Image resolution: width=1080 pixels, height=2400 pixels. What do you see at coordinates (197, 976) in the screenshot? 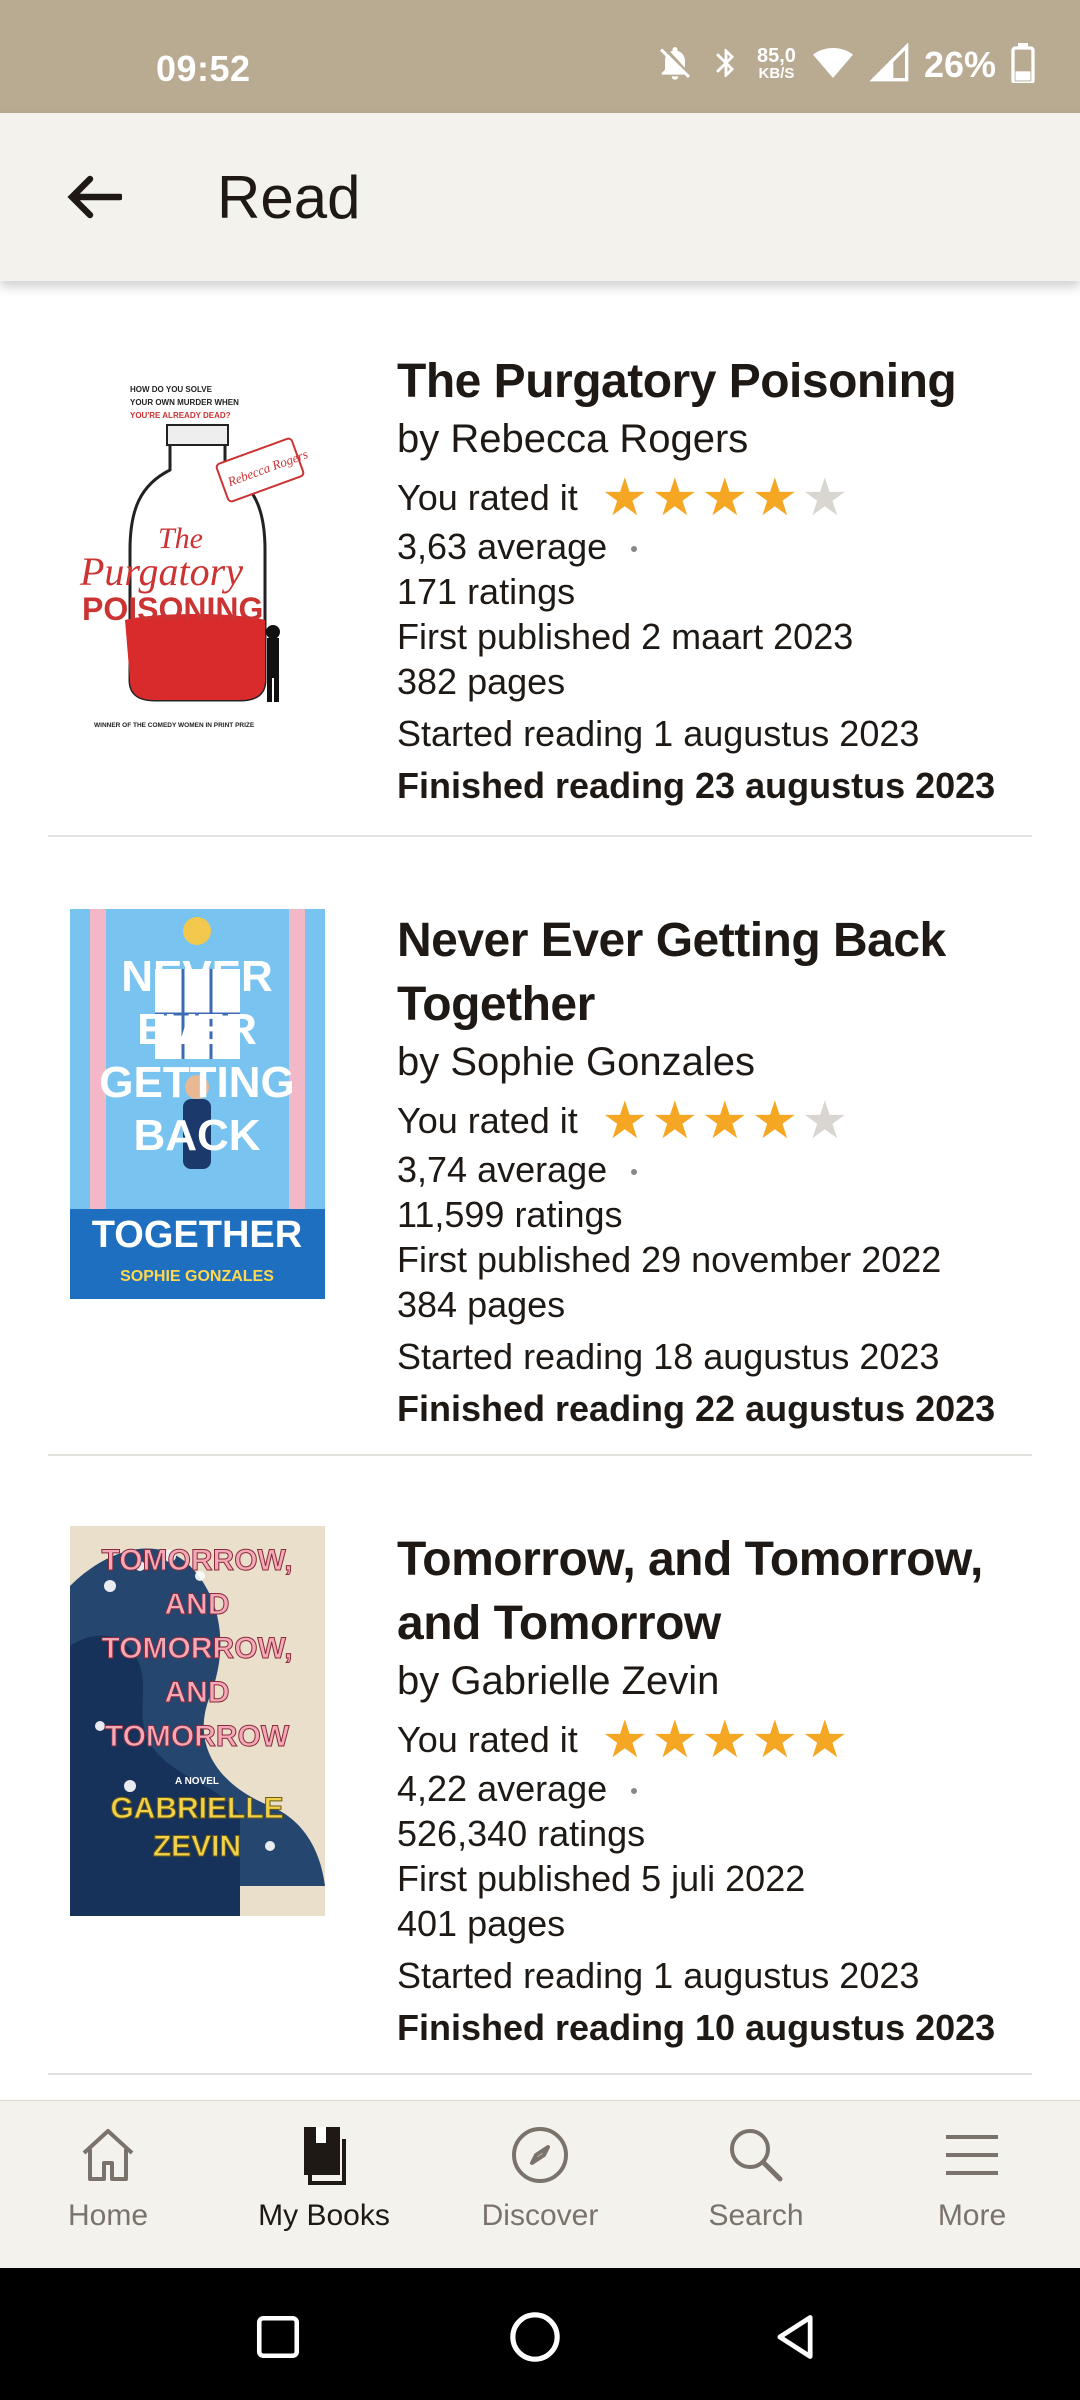
I see `cover-line-1: NEVER` at bounding box center [197, 976].